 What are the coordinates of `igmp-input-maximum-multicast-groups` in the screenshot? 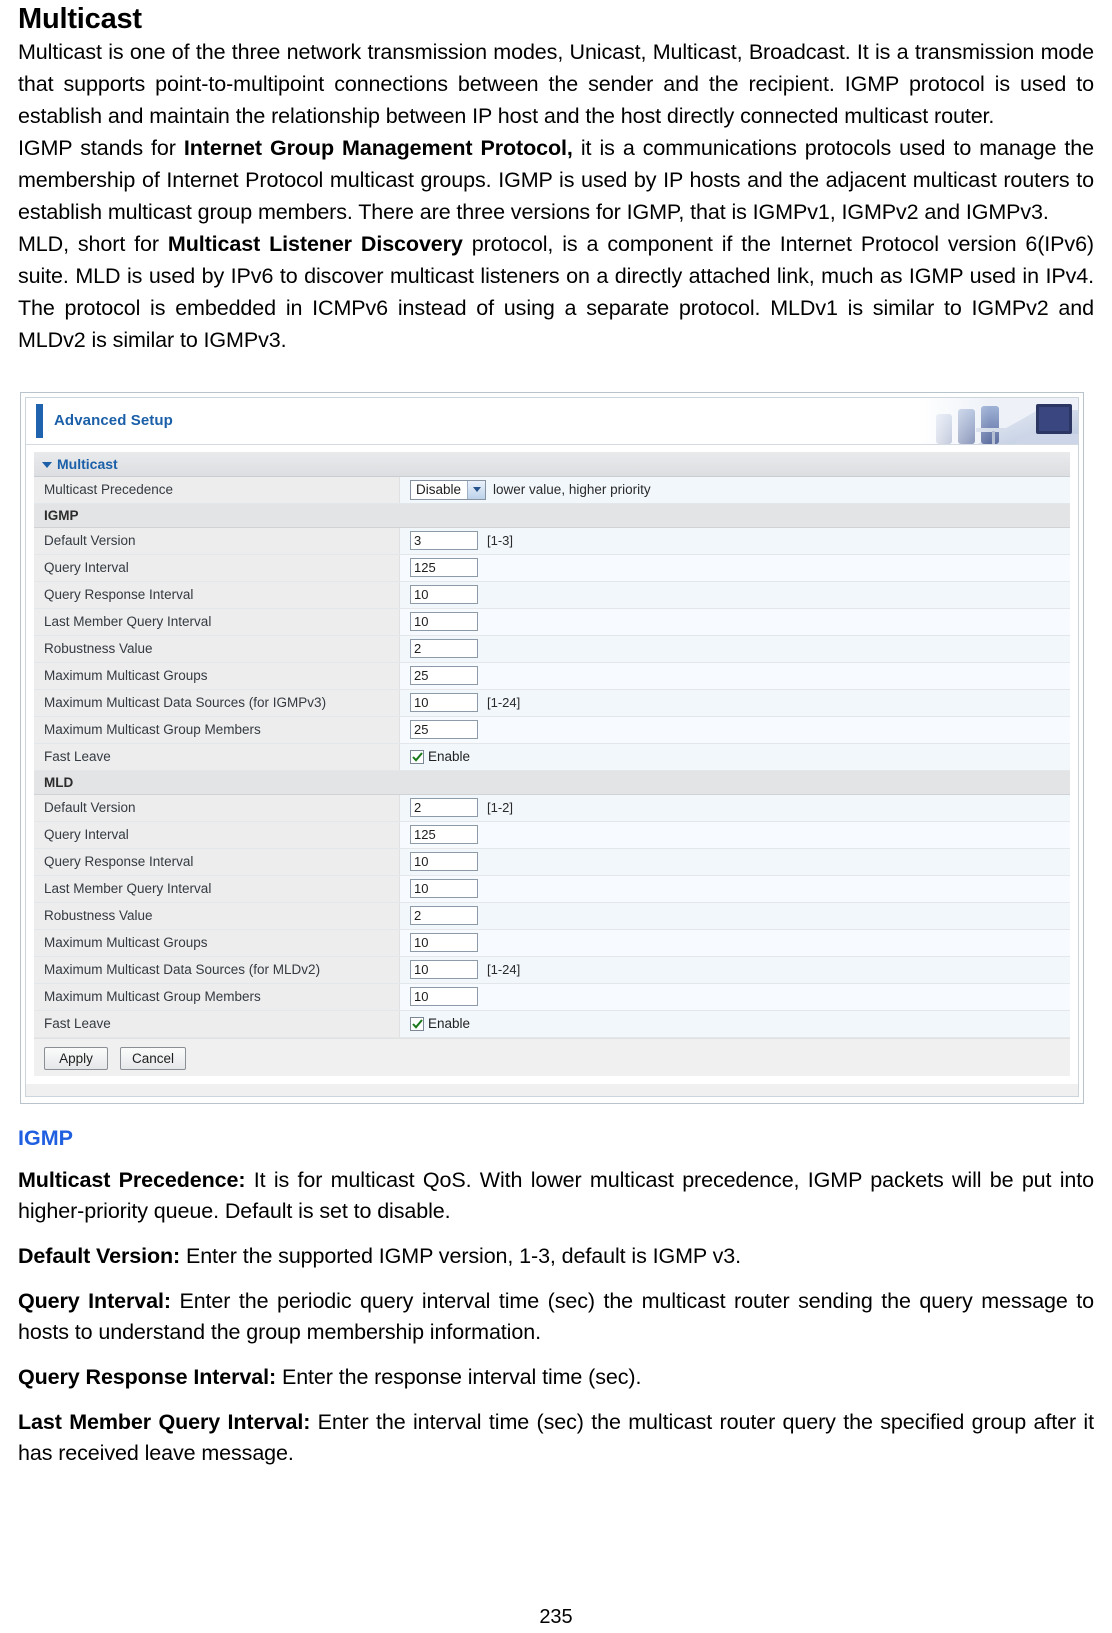 It's located at (444, 676).